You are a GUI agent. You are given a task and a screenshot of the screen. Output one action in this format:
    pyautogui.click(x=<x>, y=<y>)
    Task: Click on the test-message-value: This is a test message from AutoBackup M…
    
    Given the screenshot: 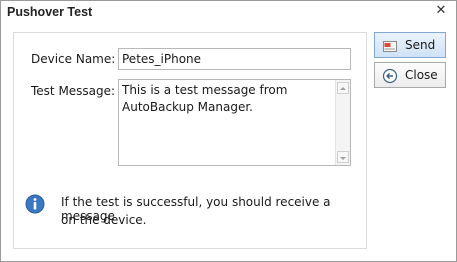 What is the action you would take?
    pyautogui.click(x=205, y=98)
    